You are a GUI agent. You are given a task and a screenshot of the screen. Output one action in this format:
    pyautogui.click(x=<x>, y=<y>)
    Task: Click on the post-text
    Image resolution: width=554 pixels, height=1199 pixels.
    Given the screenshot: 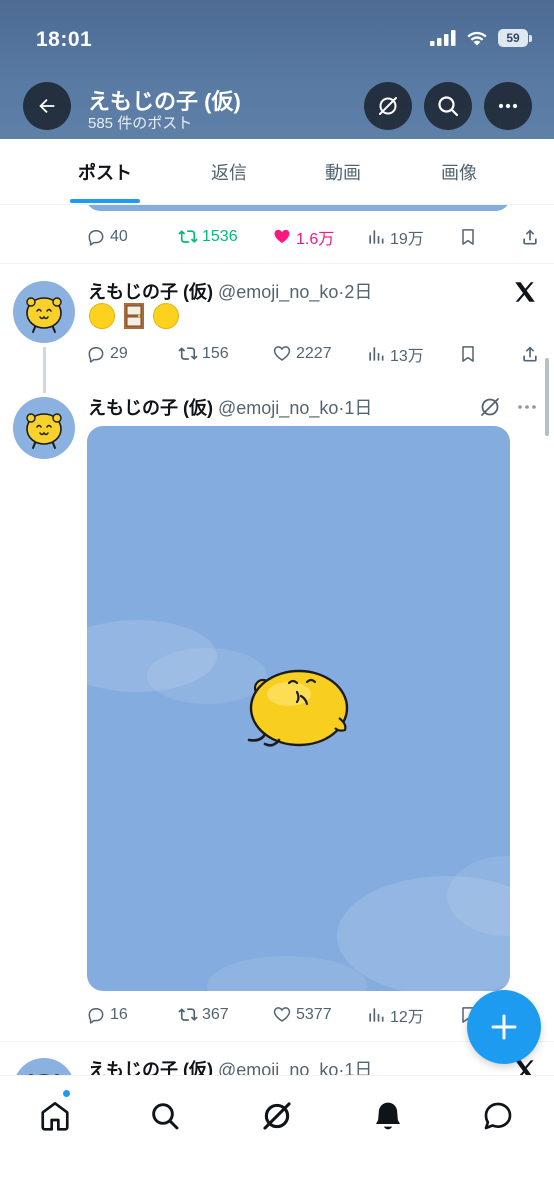 What is the action you would take?
    pyautogui.click(x=134, y=316)
    